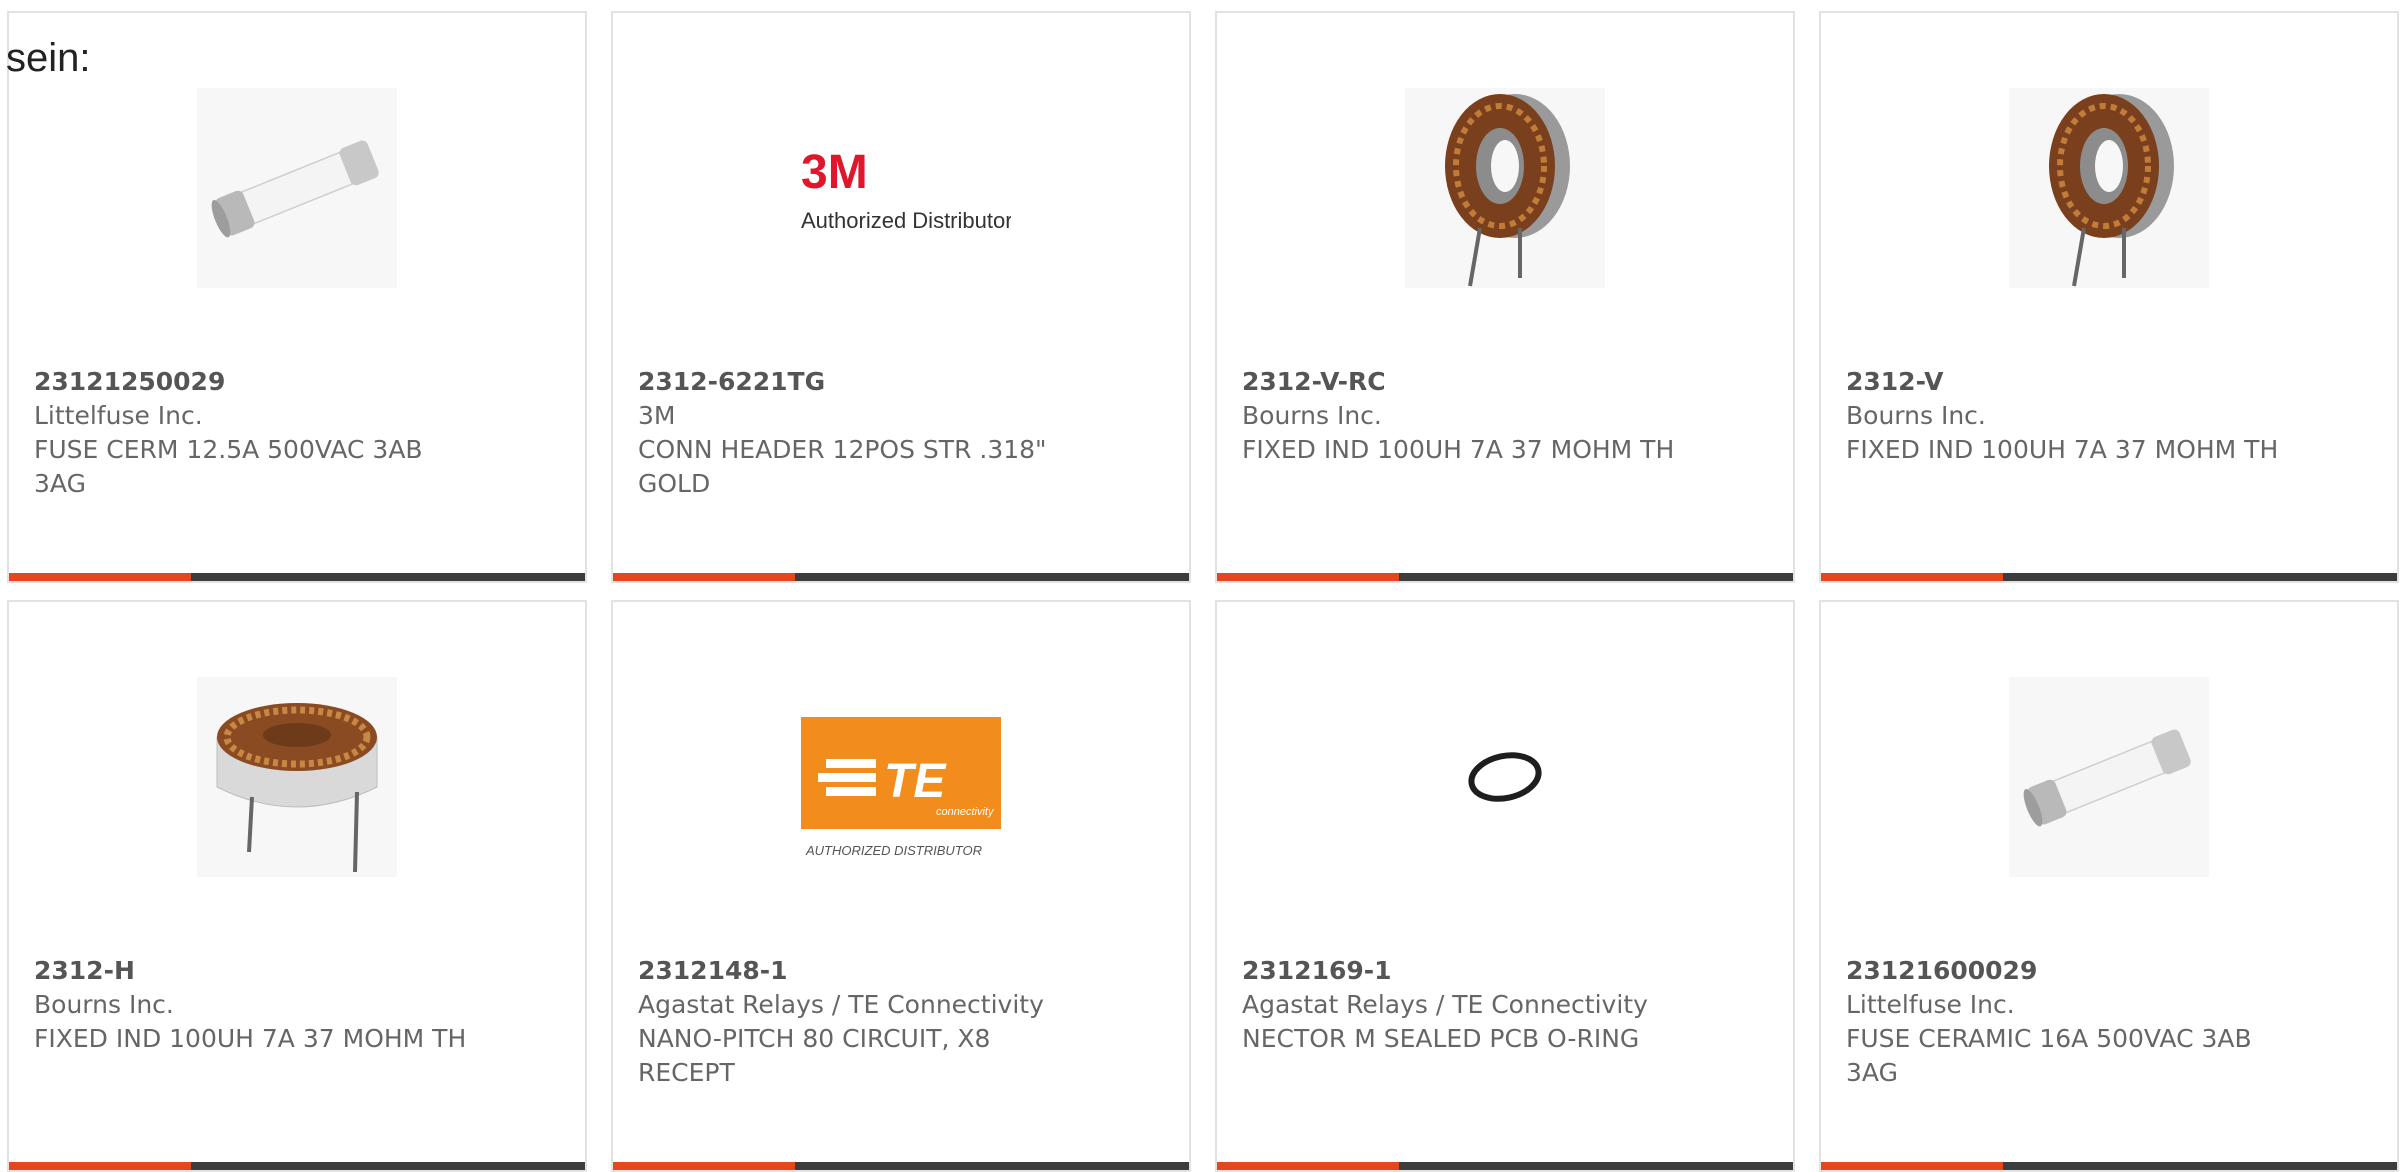 The height and width of the screenshot is (1172, 2400). I want to click on manufacturer: 3M, so click(657, 415).